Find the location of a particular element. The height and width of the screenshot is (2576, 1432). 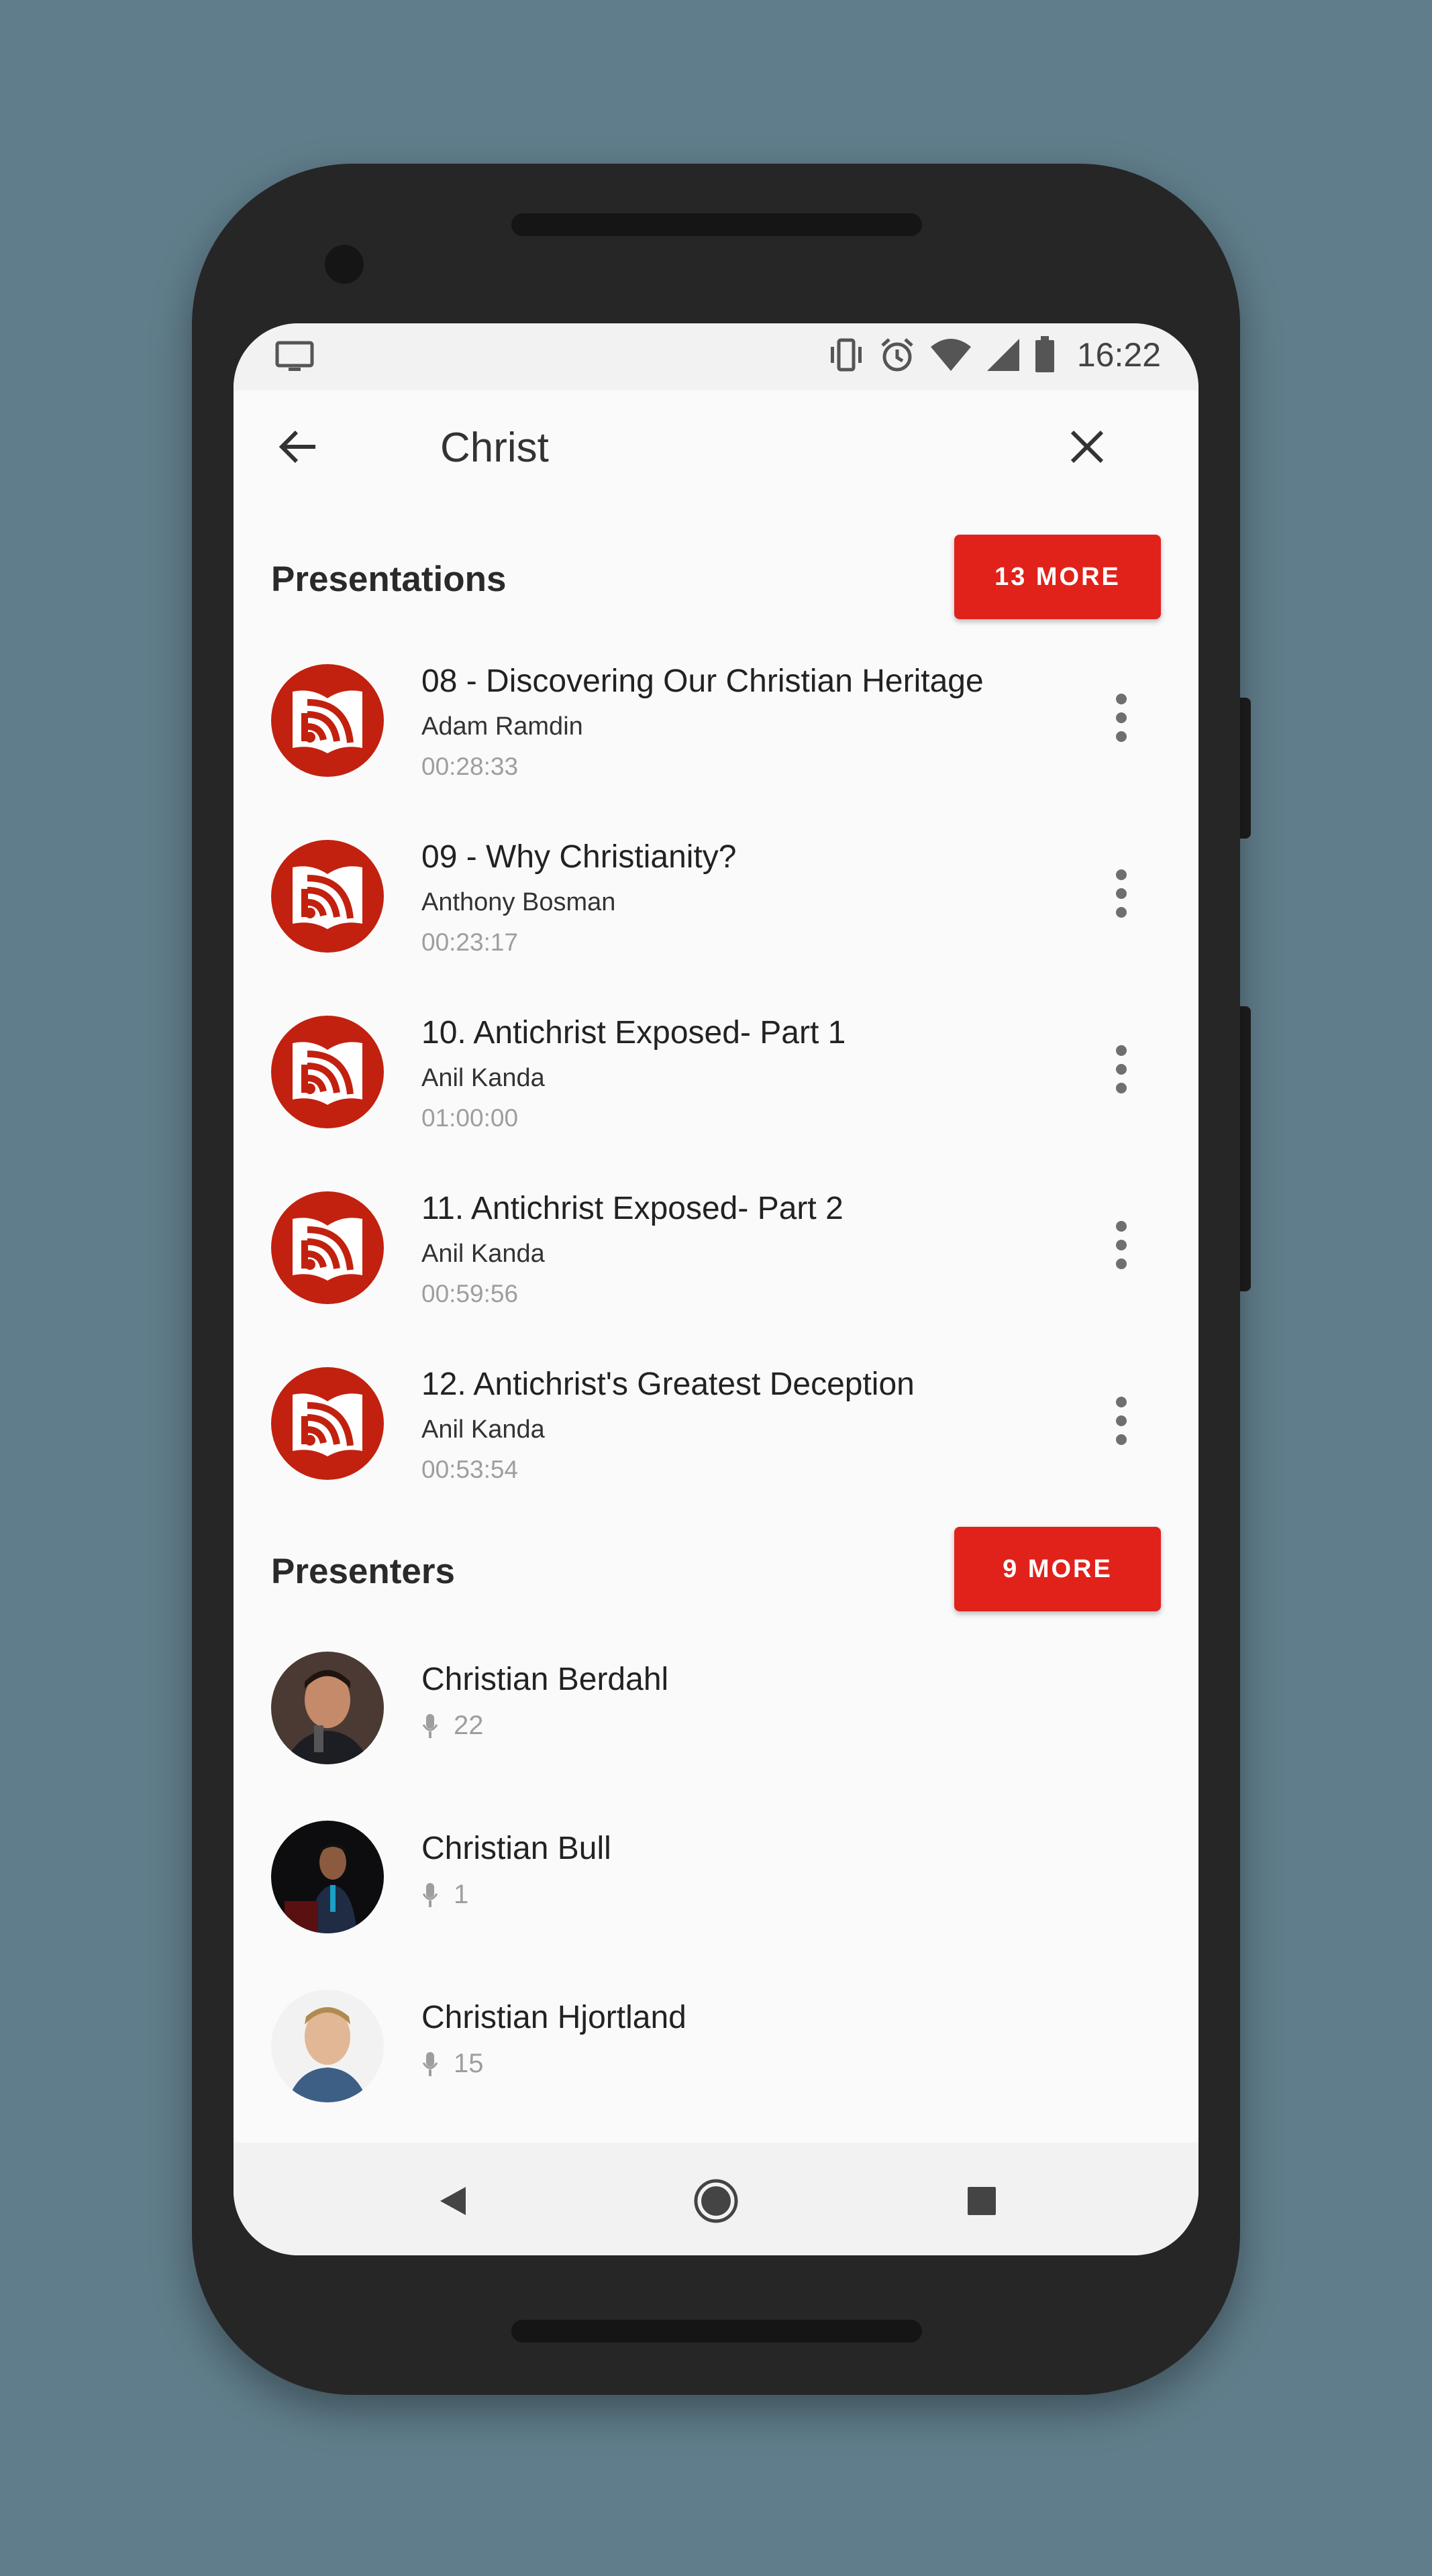

circle-home-icon is located at coordinates (716, 2201).